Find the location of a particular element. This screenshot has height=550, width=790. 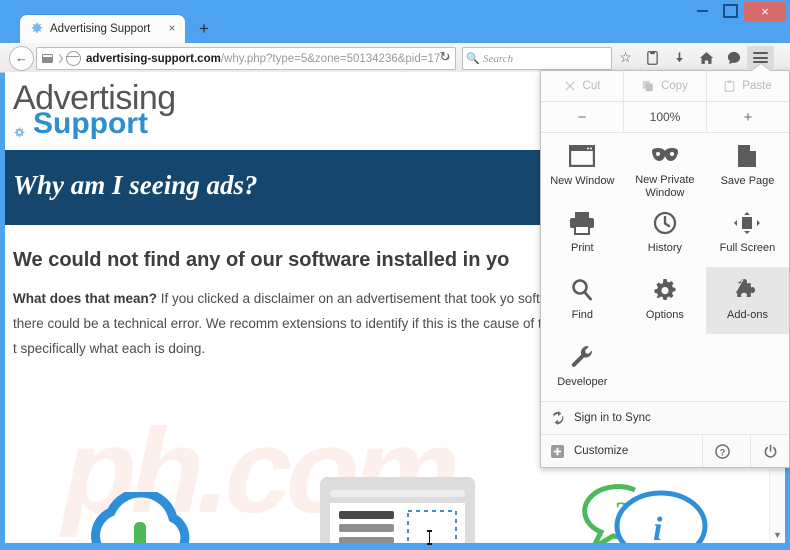

site-identity-icon is located at coordinates (47, 58).